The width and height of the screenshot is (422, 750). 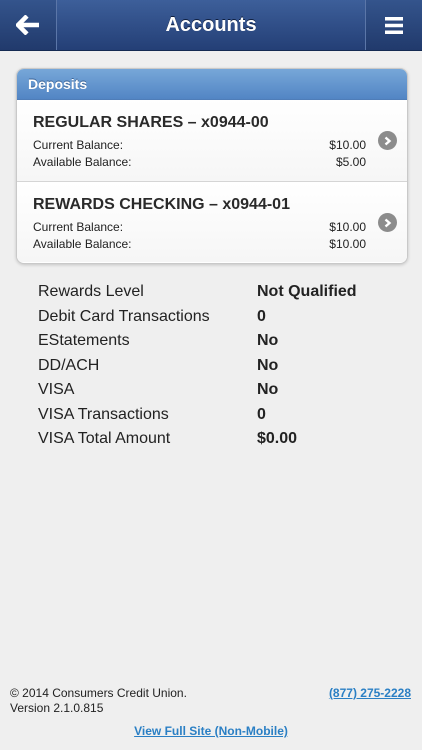 I want to click on rewards-row: VISA No, so click(x=218, y=392).